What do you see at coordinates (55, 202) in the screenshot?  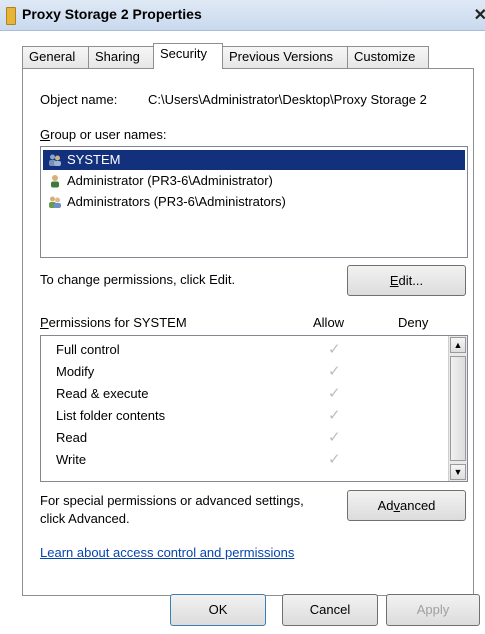 I see `group-icon` at bounding box center [55, 202].